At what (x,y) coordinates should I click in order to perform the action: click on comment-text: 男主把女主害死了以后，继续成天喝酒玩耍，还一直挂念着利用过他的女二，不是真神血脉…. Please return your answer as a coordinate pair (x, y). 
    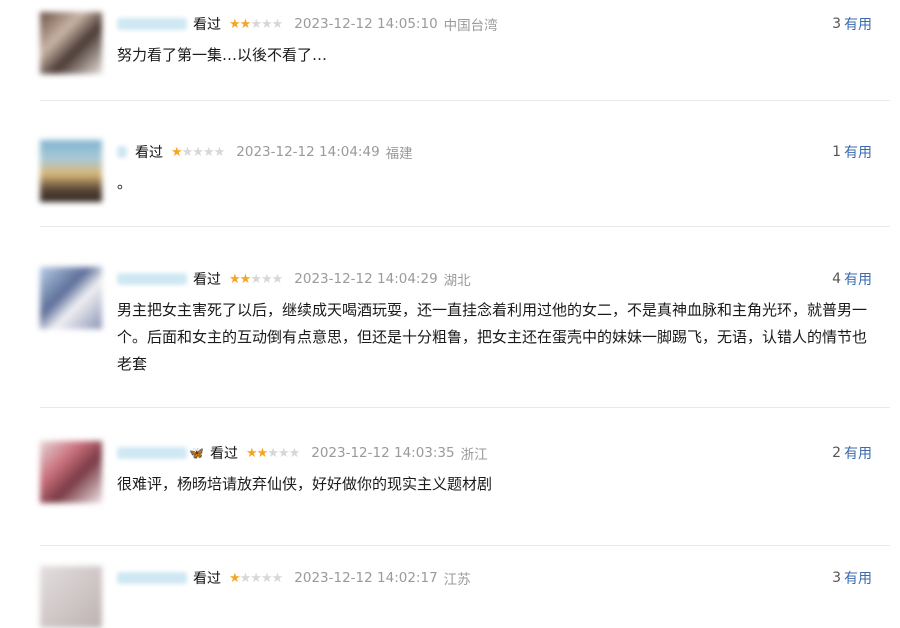
    Looking at the image, I should click on (492, 337).